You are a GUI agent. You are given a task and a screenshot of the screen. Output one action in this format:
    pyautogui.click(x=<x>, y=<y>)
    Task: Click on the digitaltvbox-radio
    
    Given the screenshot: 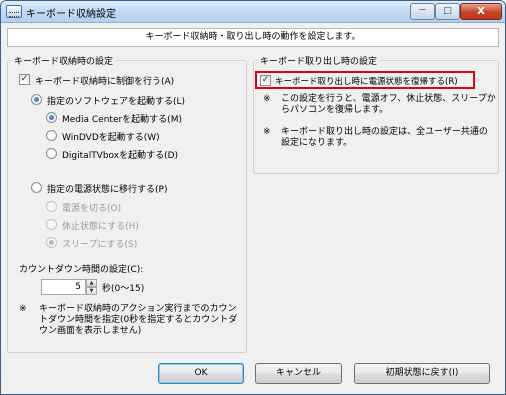 What is the action you would take?
    pyautogui.click(x=51, y=153)
    